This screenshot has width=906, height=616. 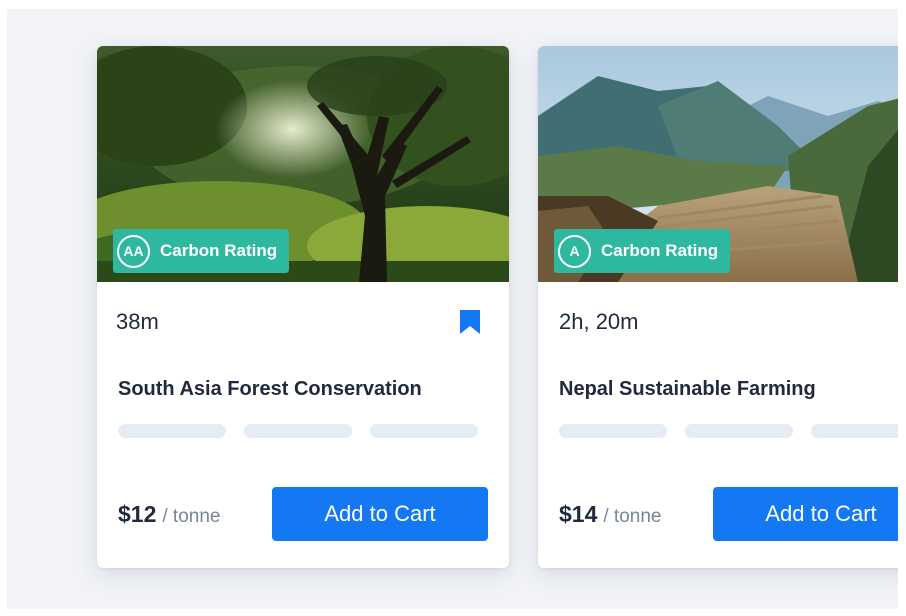 What do you see at coordinates (137, 514) in the screenshot?
I see `price-amount: $12` at bounding box center [137, 514].